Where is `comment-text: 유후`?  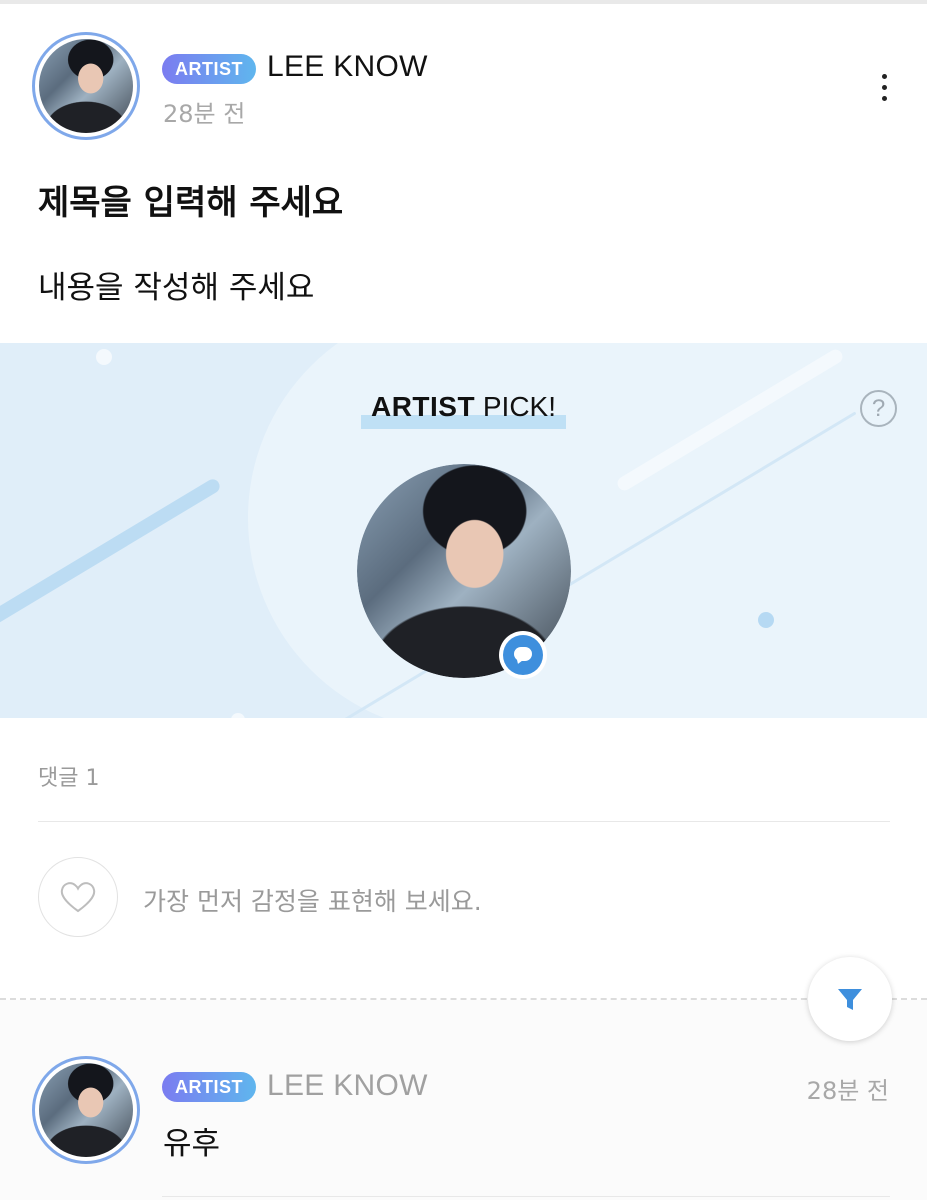 comment-text: 유후 is located at coordinates (192, 1144).